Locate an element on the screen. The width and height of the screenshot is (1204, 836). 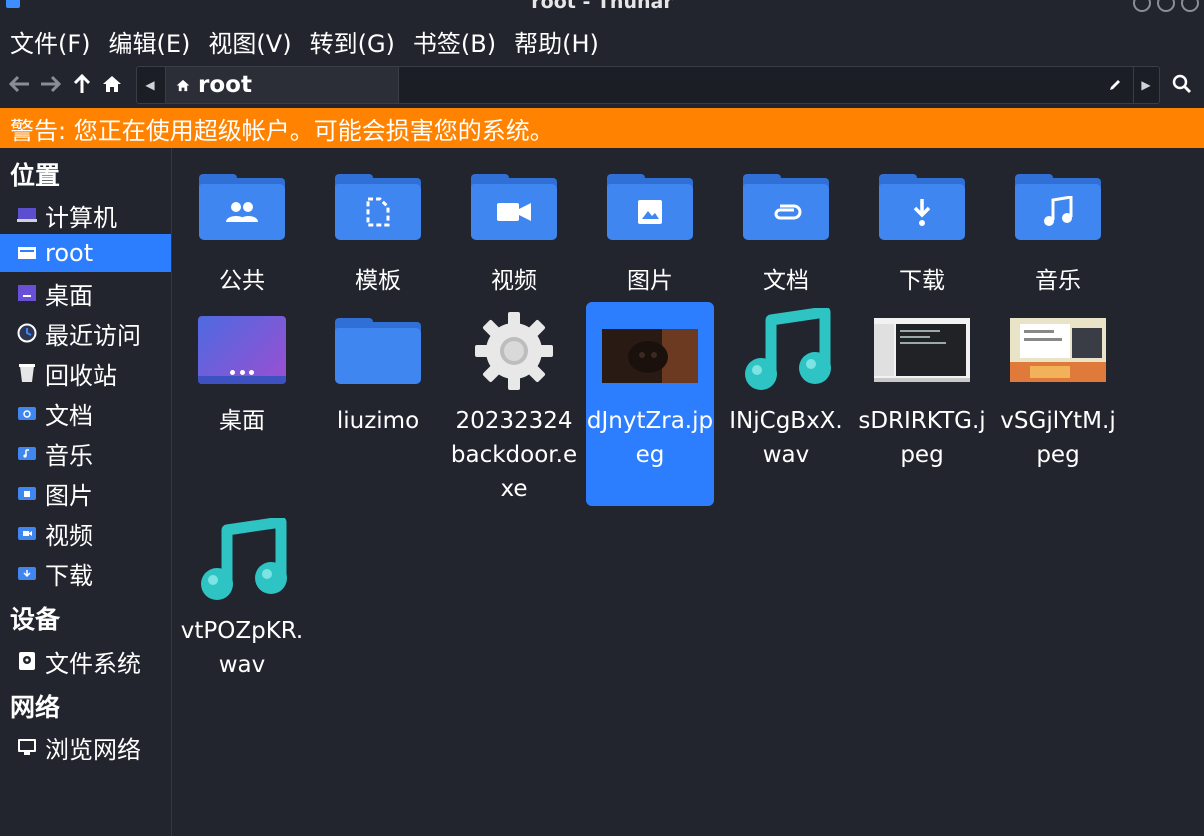
sidebar-item-music: 音乐 is located at coordinates (85, 453).